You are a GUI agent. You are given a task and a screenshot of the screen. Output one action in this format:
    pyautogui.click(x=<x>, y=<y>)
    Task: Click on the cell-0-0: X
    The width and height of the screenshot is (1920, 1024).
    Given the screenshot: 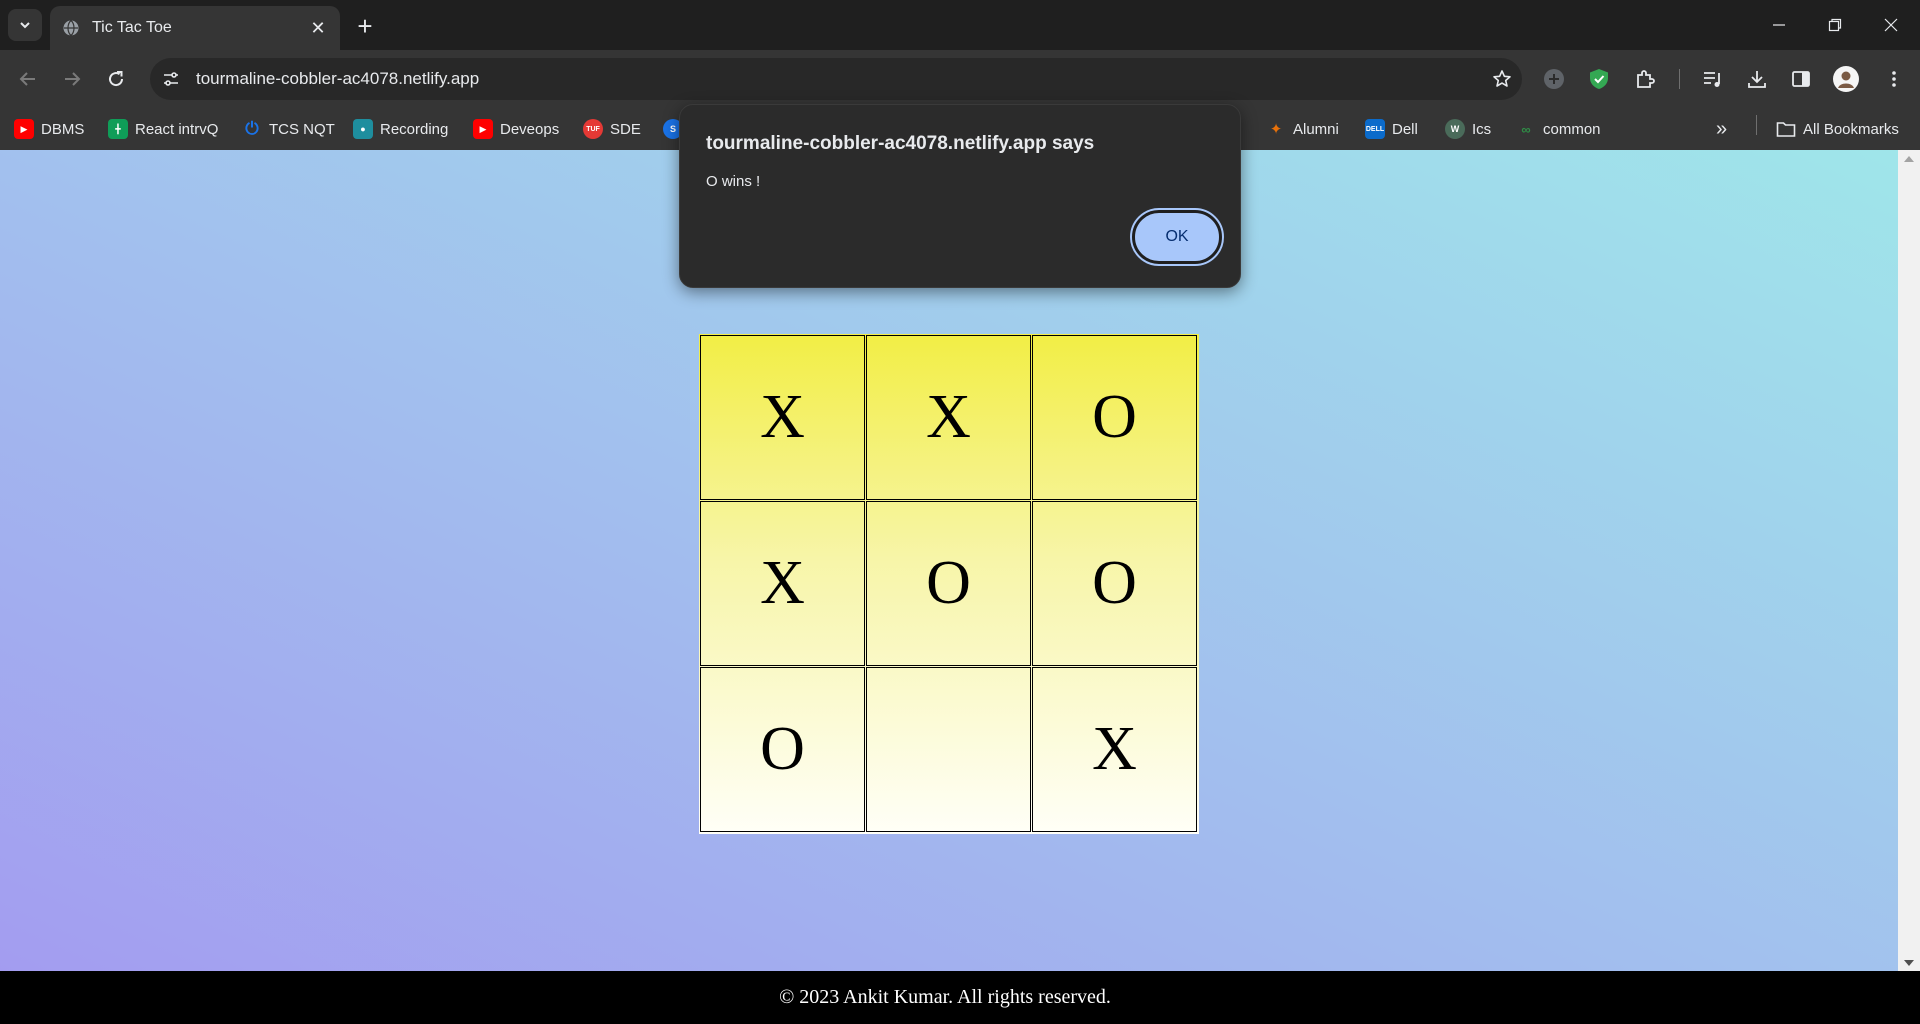 What is the action you would take?
    pyautogui.click(x=782, y=417)
    